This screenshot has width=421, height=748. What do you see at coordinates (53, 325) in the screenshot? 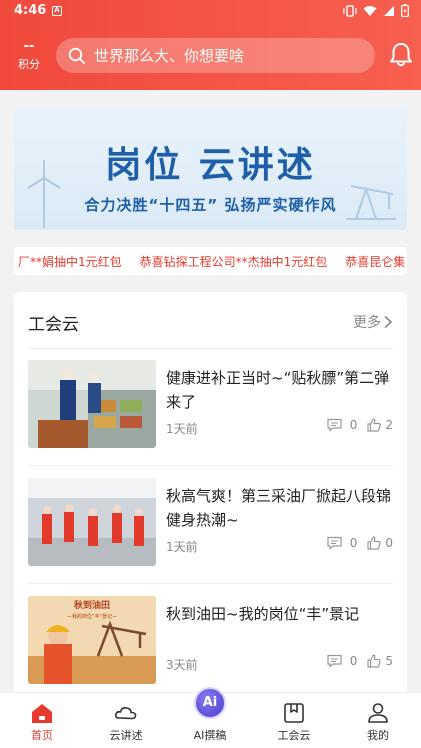
I see `section-title: 工会云` at bounding box center [53, 325].